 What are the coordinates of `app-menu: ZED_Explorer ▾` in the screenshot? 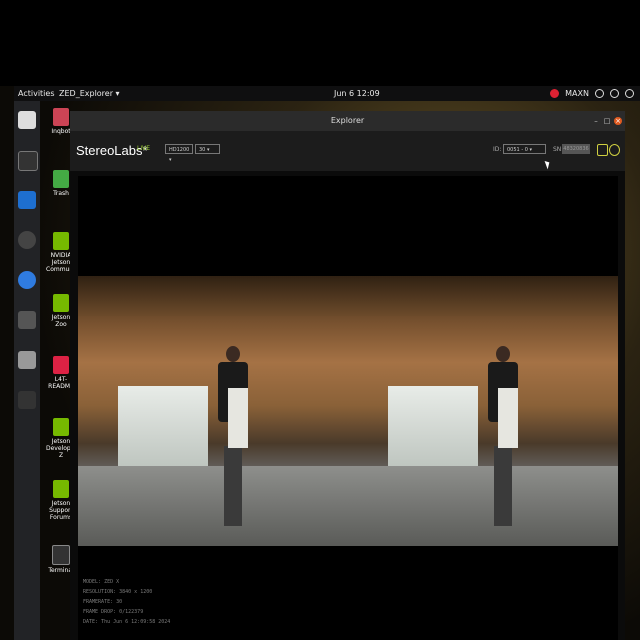 It's located at (89, 93).